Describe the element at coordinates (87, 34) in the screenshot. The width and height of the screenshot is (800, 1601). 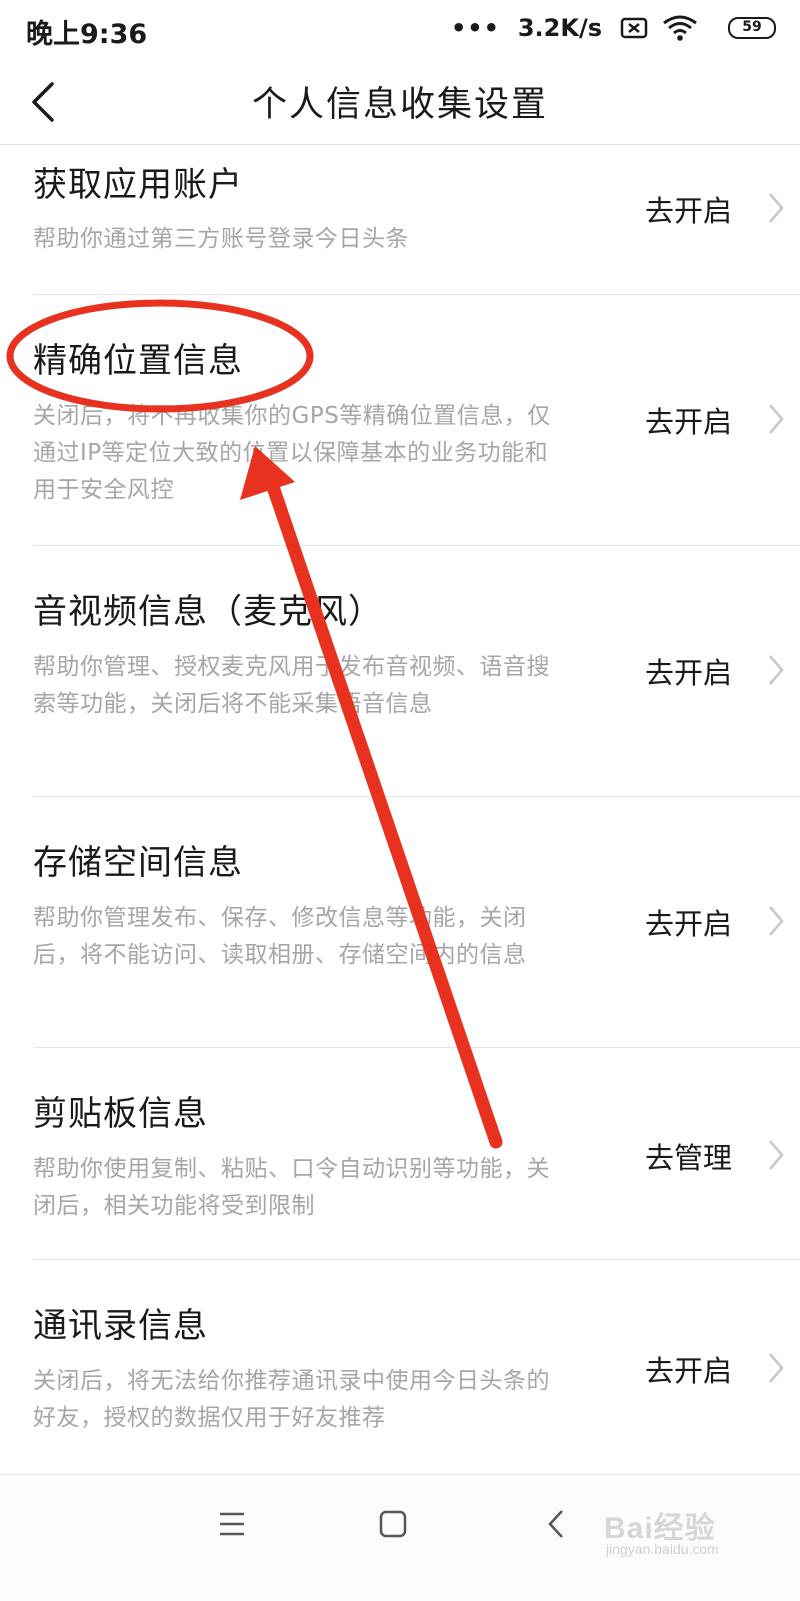
I see `status-time: 晚上9:36` at that location.